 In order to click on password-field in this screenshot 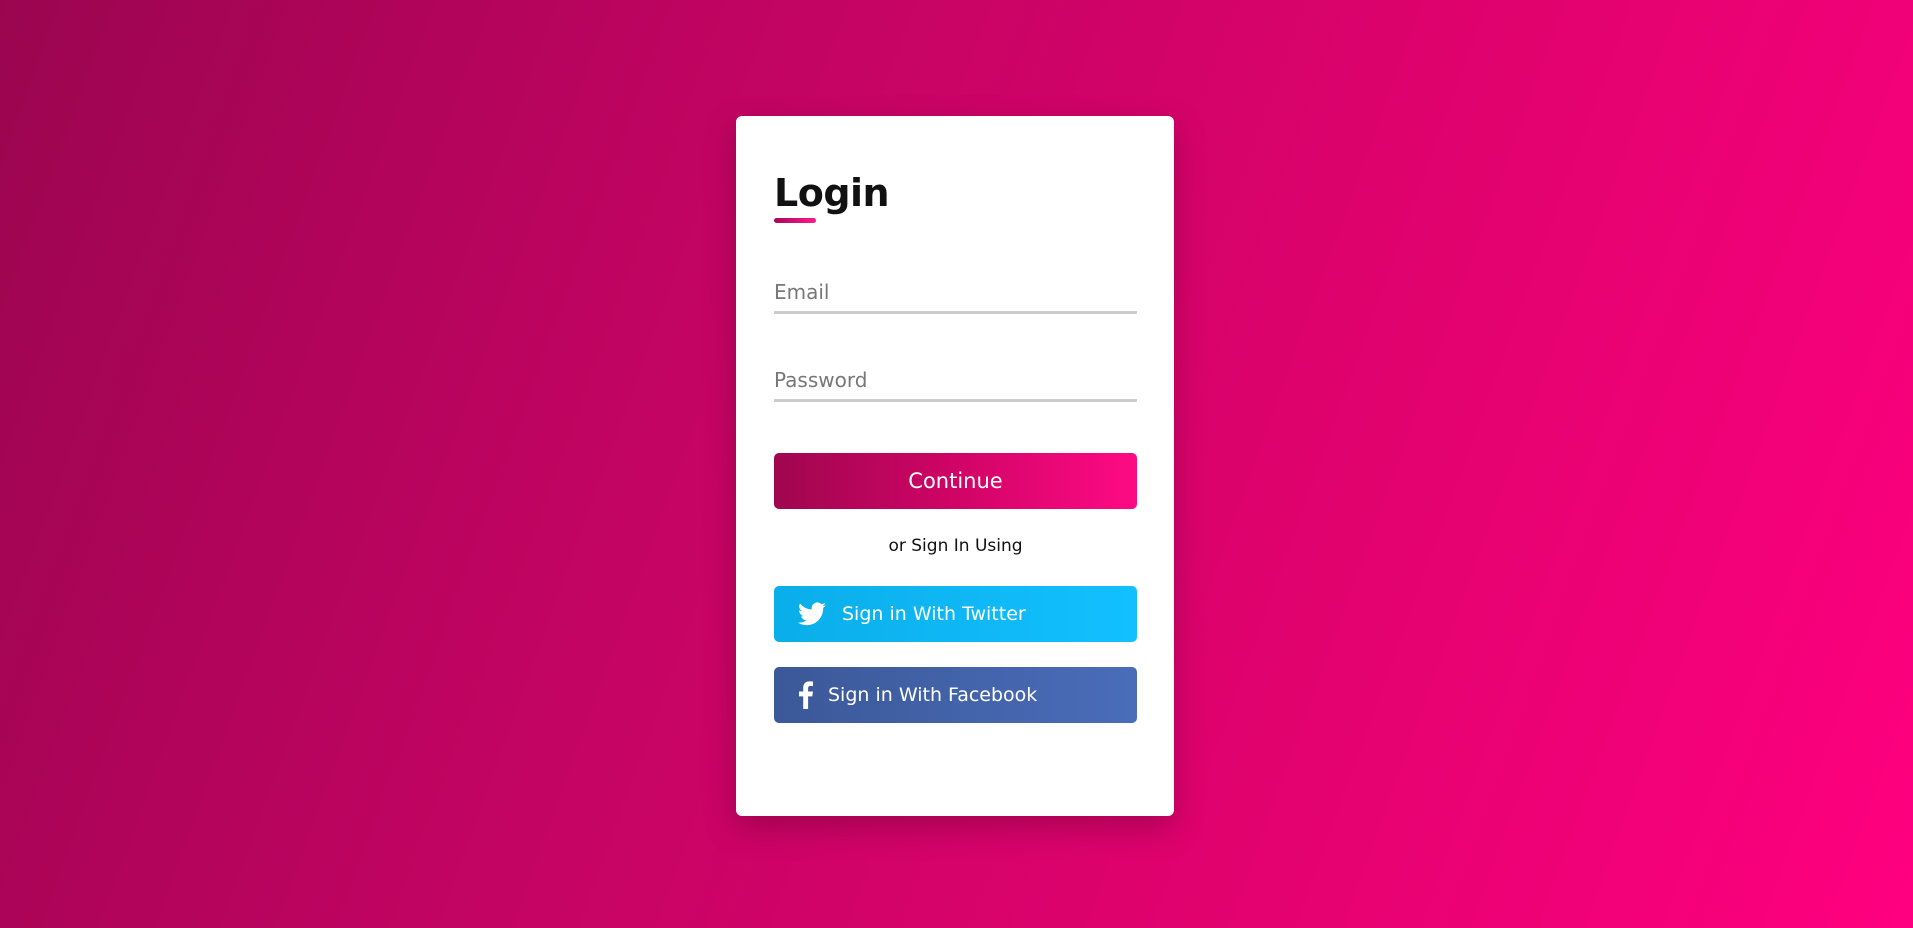, I will do `click(955, 381)`.